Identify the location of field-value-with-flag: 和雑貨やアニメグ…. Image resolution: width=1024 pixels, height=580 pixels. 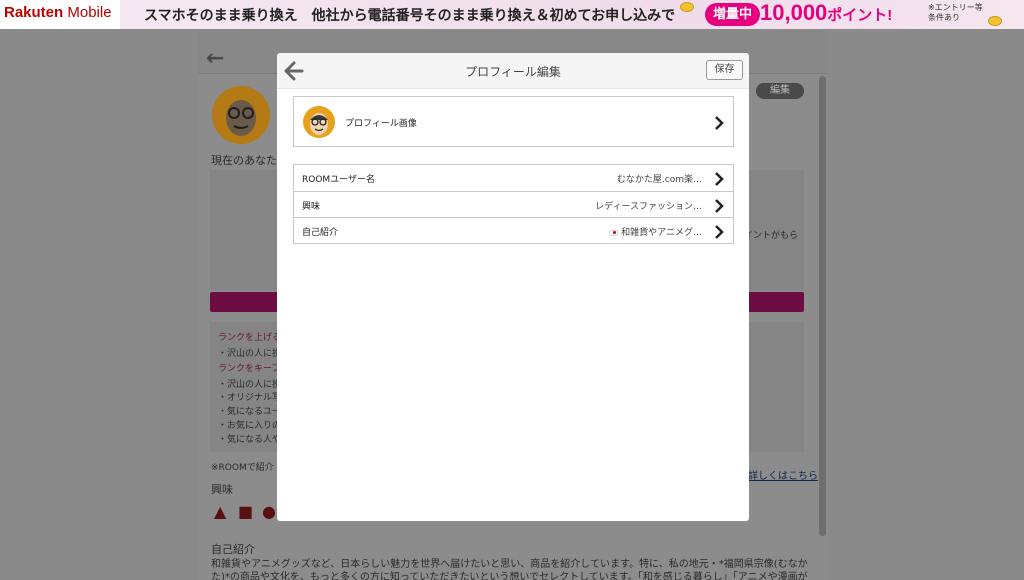
(655, 231).